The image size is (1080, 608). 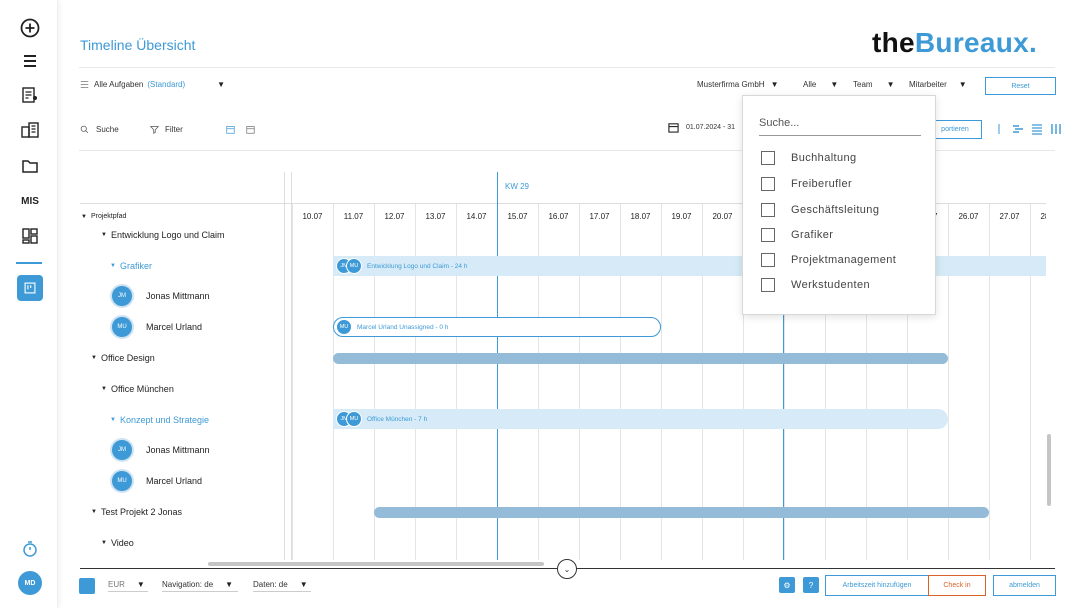 I want to click on filter-icon, so click(x=154, y=130).